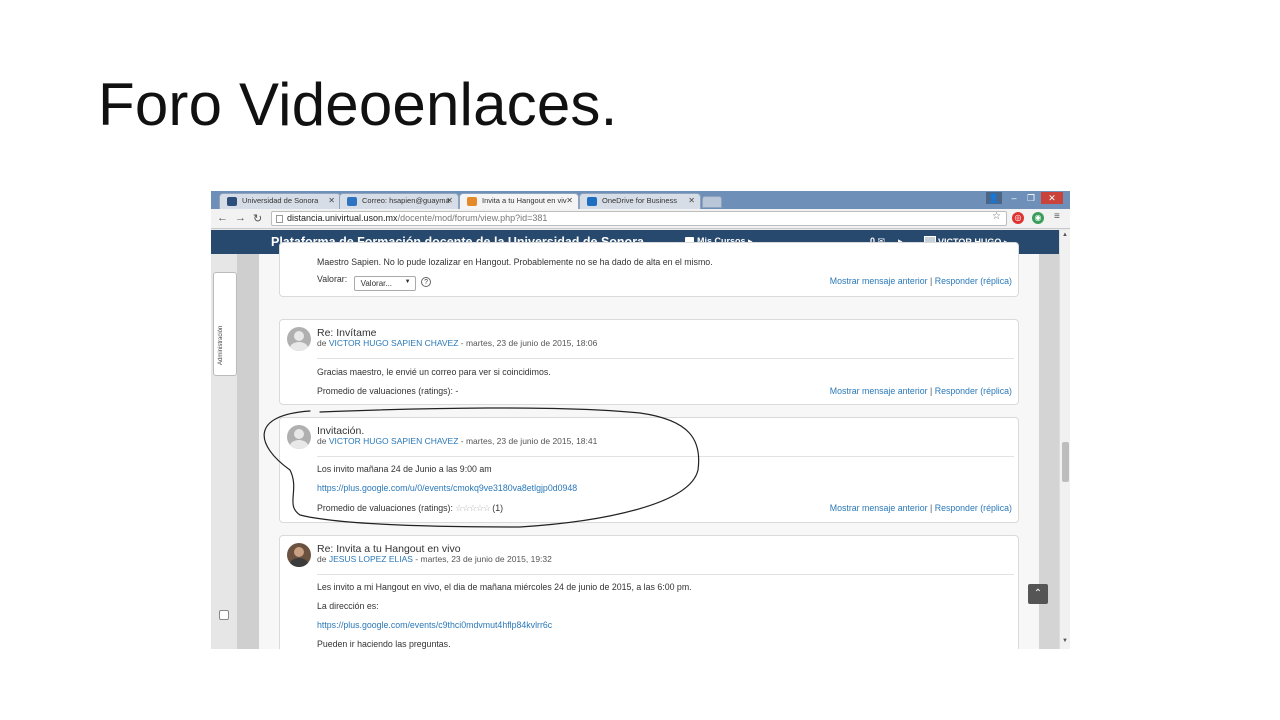  Describe the element at coordinates (1038, 594) in the screenshot. I see `scroll-to-top-button: ⌃` at that location.